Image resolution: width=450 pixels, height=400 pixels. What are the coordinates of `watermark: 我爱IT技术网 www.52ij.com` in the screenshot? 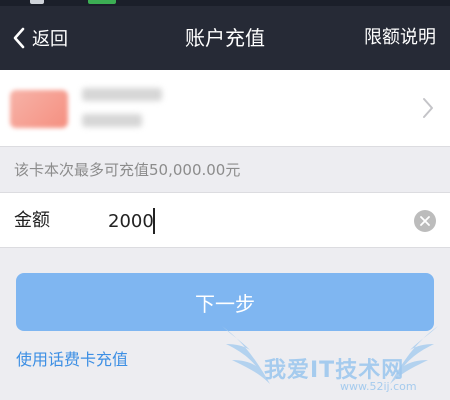 It's located at (330, 359).